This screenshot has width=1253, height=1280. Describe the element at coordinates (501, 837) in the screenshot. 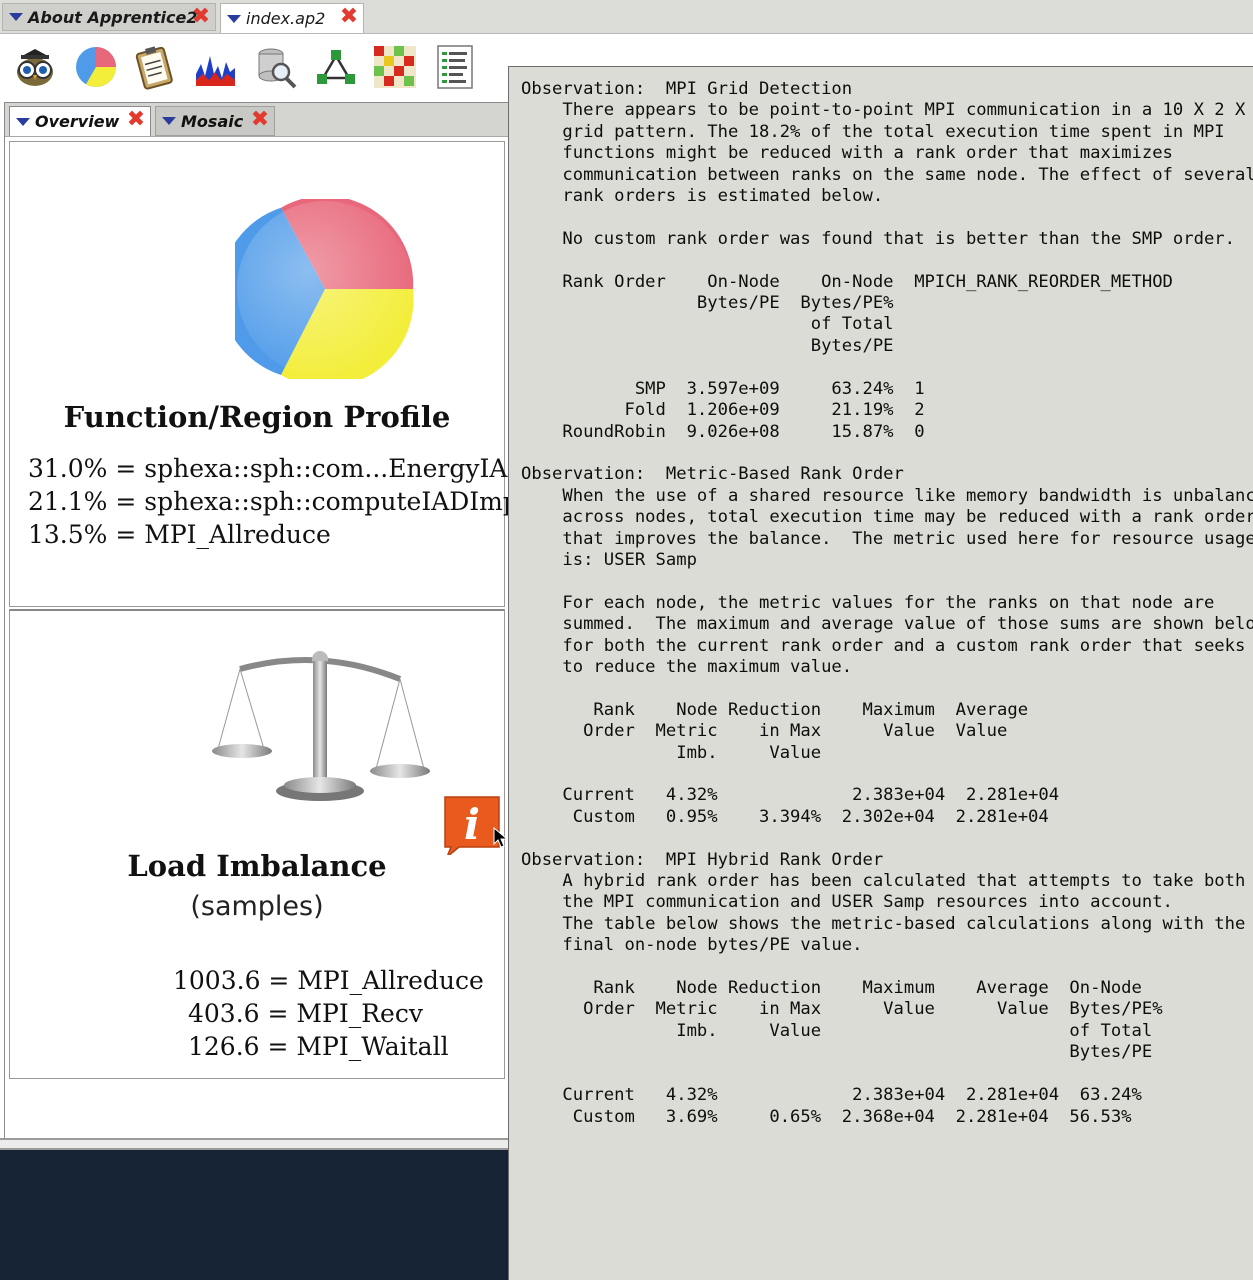

I see `mouse-cursor-icon` at that location.